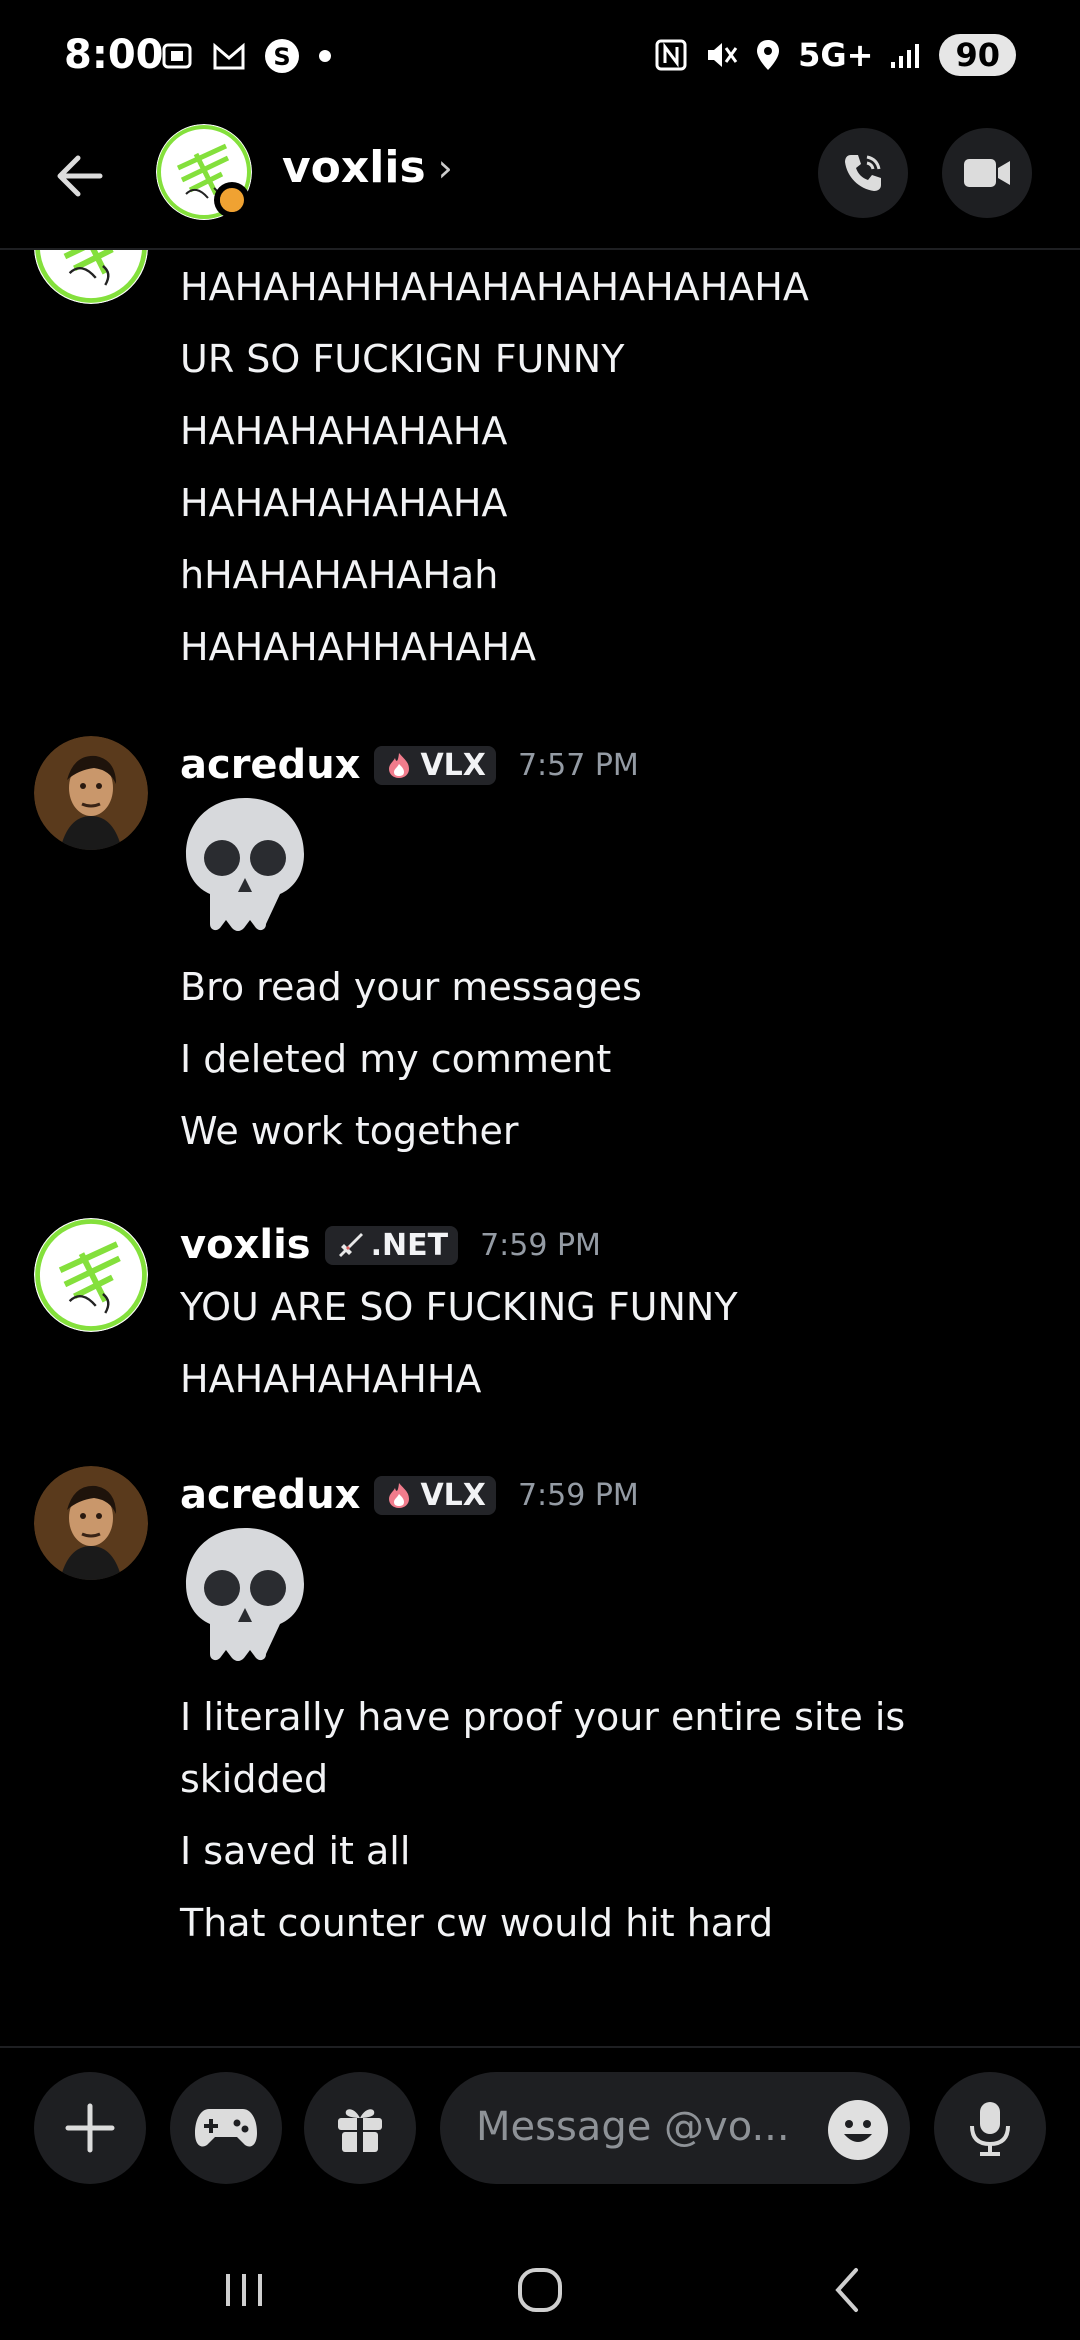 This screenshot has width=1080, height=2340. I want to click on guild-tag-label: .NET, so click(409, 1245).